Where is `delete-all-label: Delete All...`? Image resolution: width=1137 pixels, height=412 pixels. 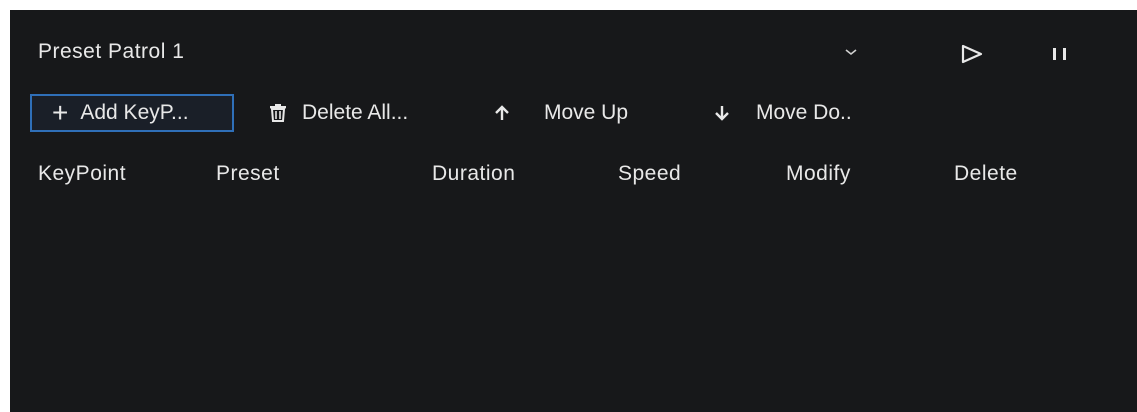
delete-all-label: Delete All... is located at coordinates (355, 112).